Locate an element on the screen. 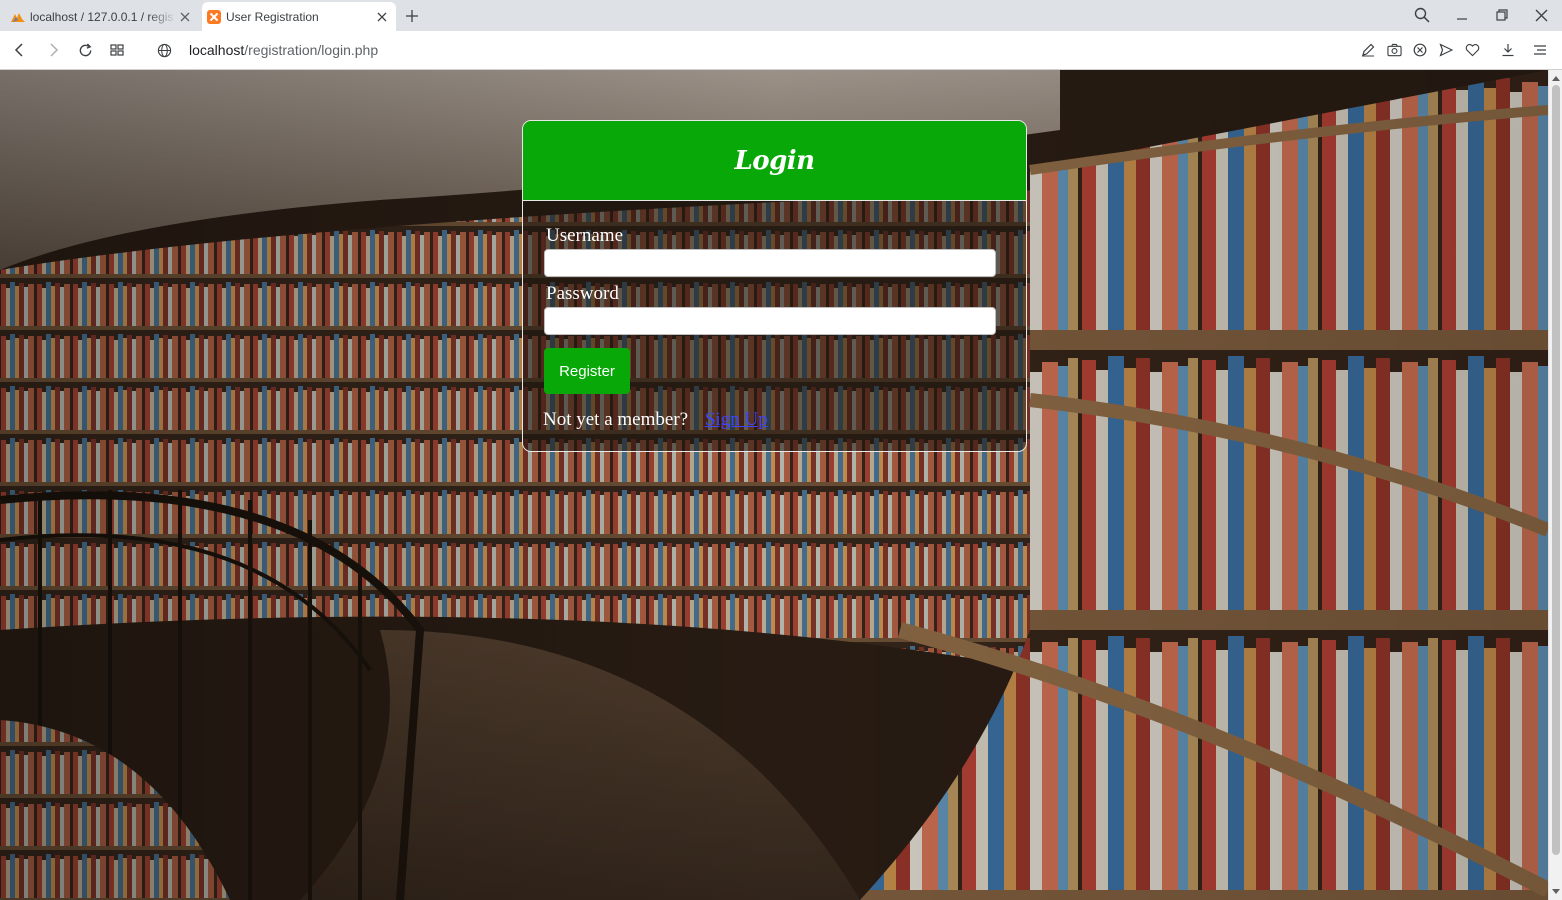 The height and width of the screenshot is (900, 1562). block-icon is located at coordinates (1420, 50).